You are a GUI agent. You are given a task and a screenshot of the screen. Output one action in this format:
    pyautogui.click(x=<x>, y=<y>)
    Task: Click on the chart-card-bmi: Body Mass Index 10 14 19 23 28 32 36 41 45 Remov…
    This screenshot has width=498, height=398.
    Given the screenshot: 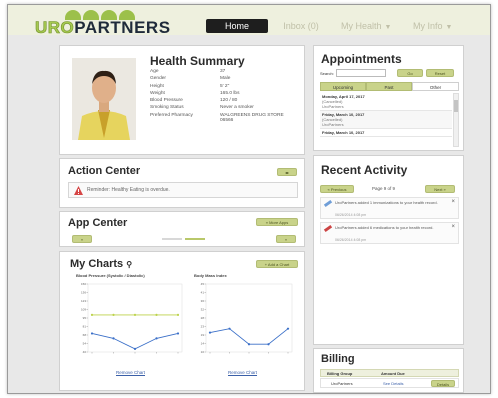 What is the action you would take?
    pyautogui.click(x=246, y=327)
    